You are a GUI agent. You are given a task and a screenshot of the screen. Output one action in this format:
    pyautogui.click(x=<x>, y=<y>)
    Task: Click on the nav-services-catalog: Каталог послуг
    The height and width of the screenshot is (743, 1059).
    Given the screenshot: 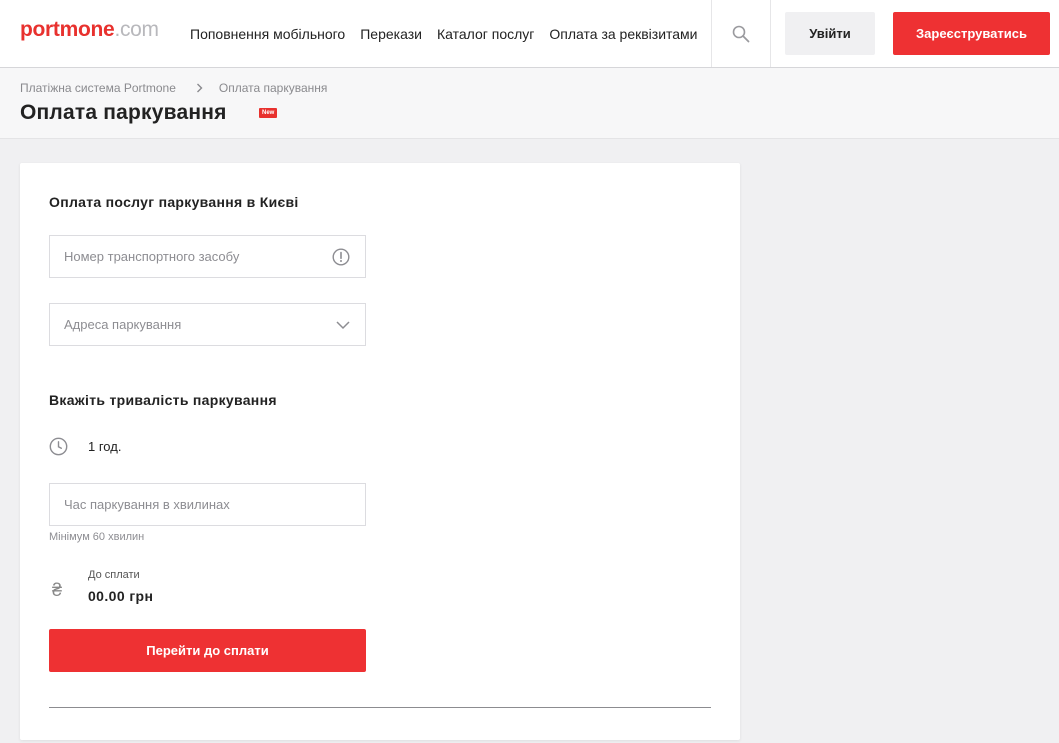 What is the action you would take?
    pyautogui.click(x=485, y=34)
    